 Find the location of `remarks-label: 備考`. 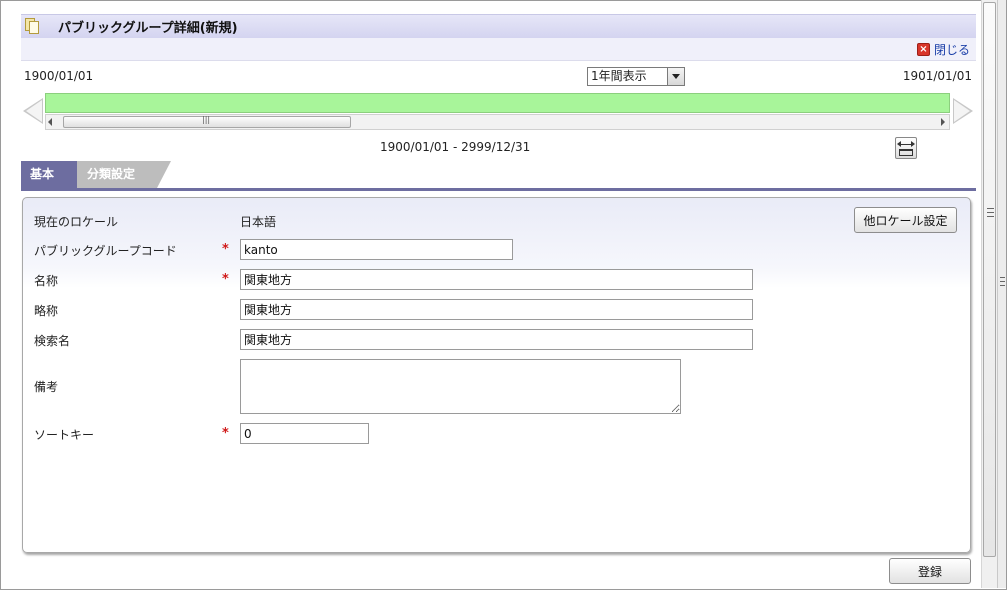

remarks-label: 備考 is located at coordinates (46, 387).